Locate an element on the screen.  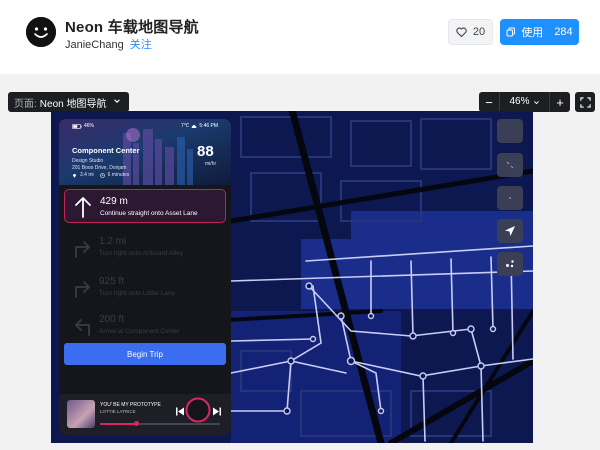
author-line: JanieChang 关注 is located at coordinates (108, 44).